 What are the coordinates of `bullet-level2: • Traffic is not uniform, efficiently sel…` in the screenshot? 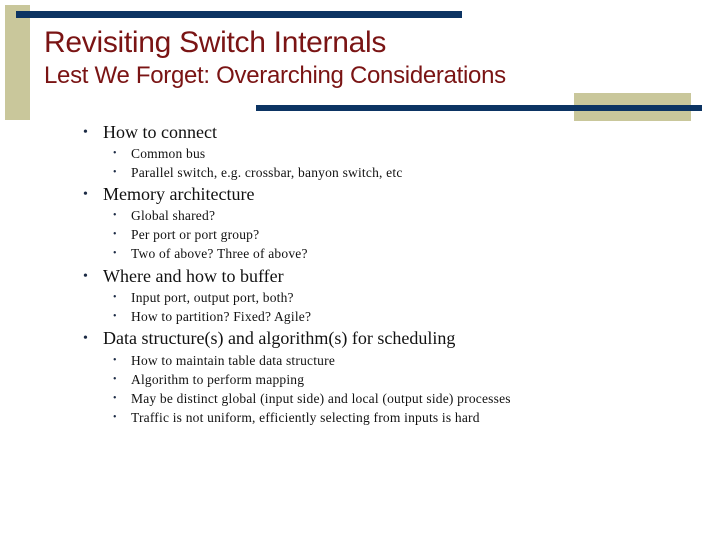 It's located at (296, 418).